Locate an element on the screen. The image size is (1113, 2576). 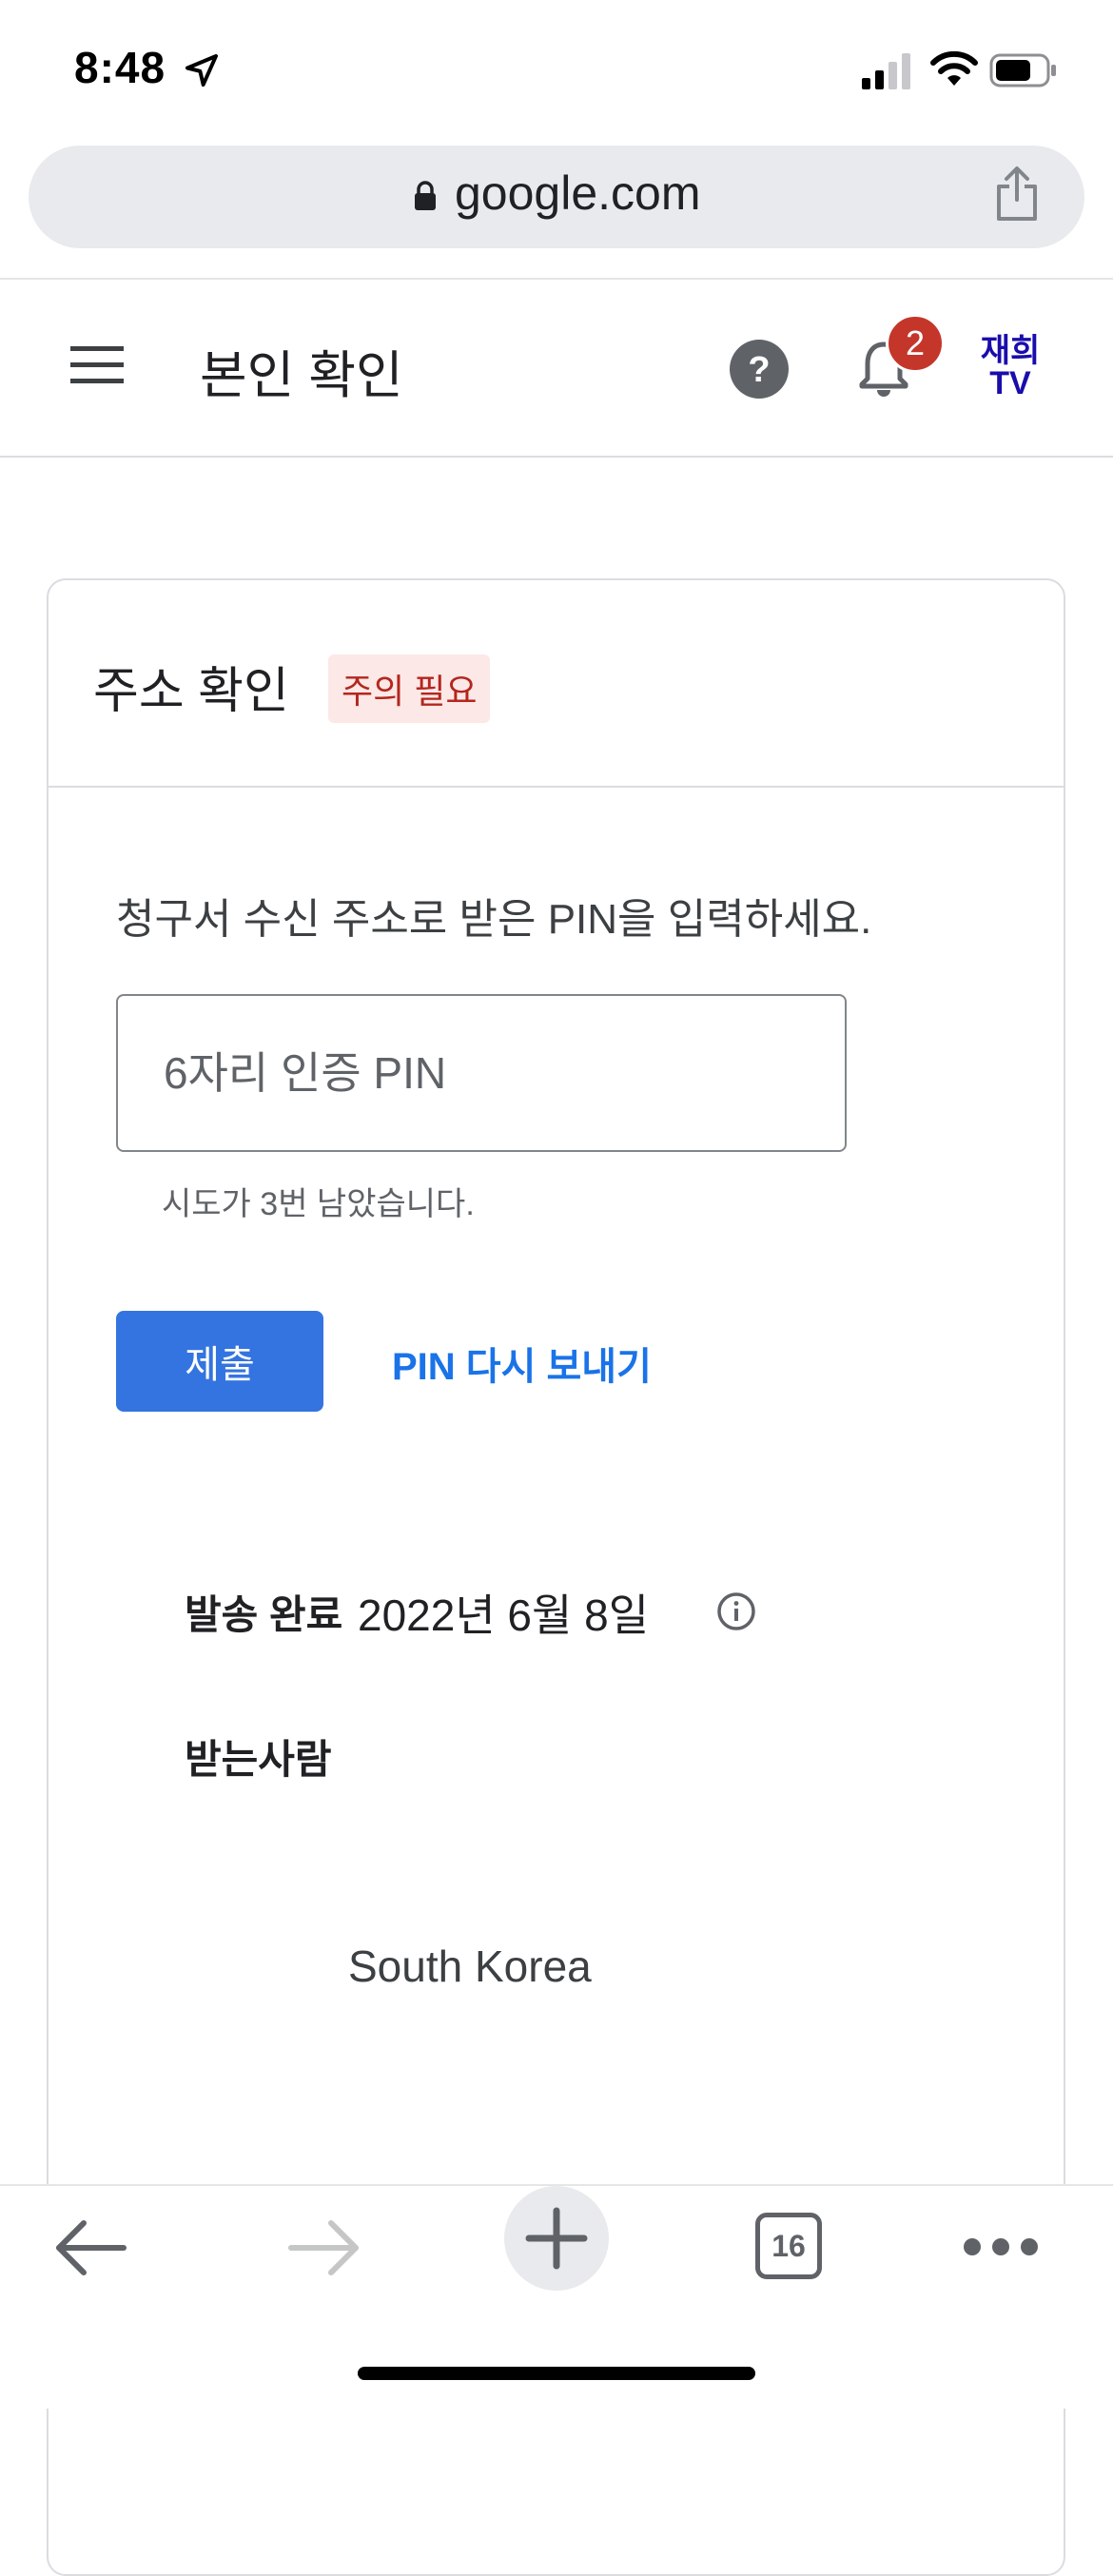
new-tab-button is located at coordinates (556, 2238).